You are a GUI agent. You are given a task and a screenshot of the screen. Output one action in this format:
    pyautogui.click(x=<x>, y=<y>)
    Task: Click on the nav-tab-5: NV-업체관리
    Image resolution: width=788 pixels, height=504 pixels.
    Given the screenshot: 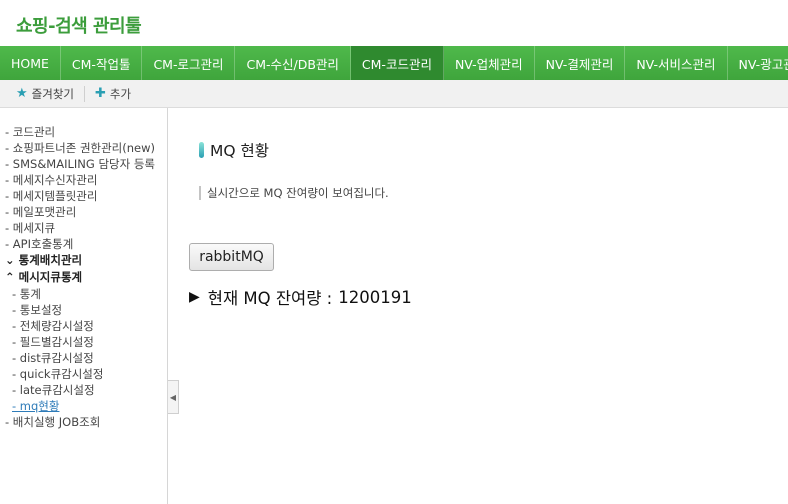 What is the action you would take?
    pyautogui.click(x=489, y=63)
    